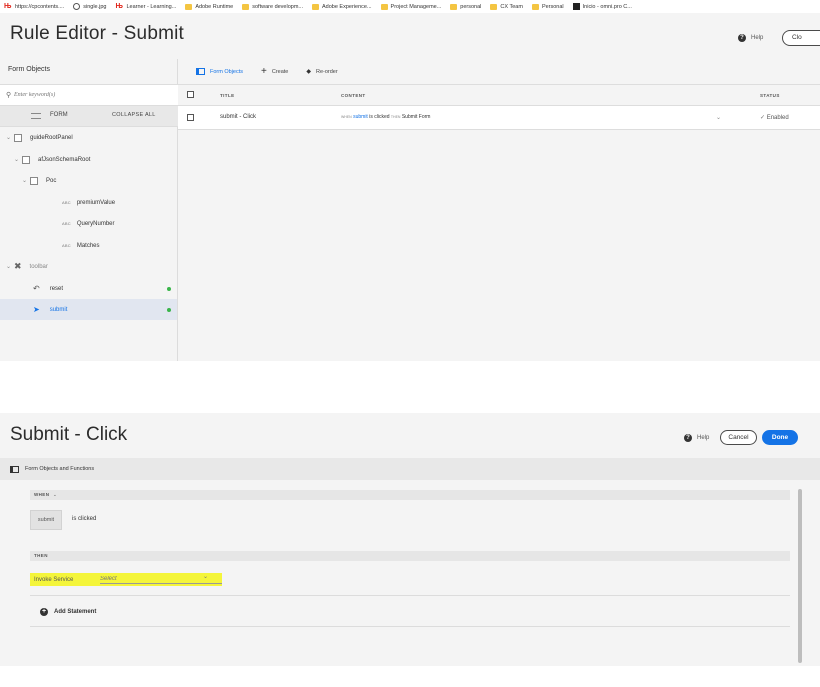  I want to click on tree-item-Matches: ABC Matches, so click(88, 245).